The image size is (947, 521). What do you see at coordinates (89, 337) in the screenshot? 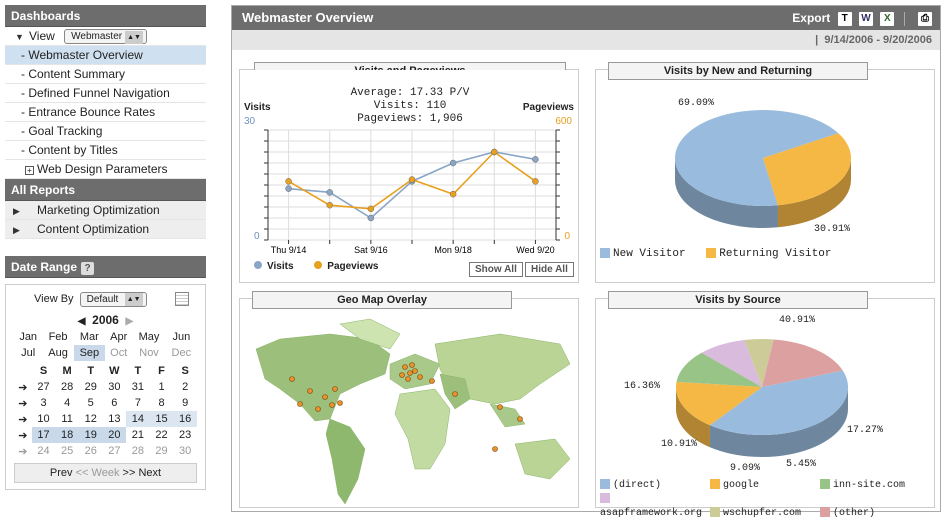
I see `month-cell: Mar` at bounding box center [89, 337].